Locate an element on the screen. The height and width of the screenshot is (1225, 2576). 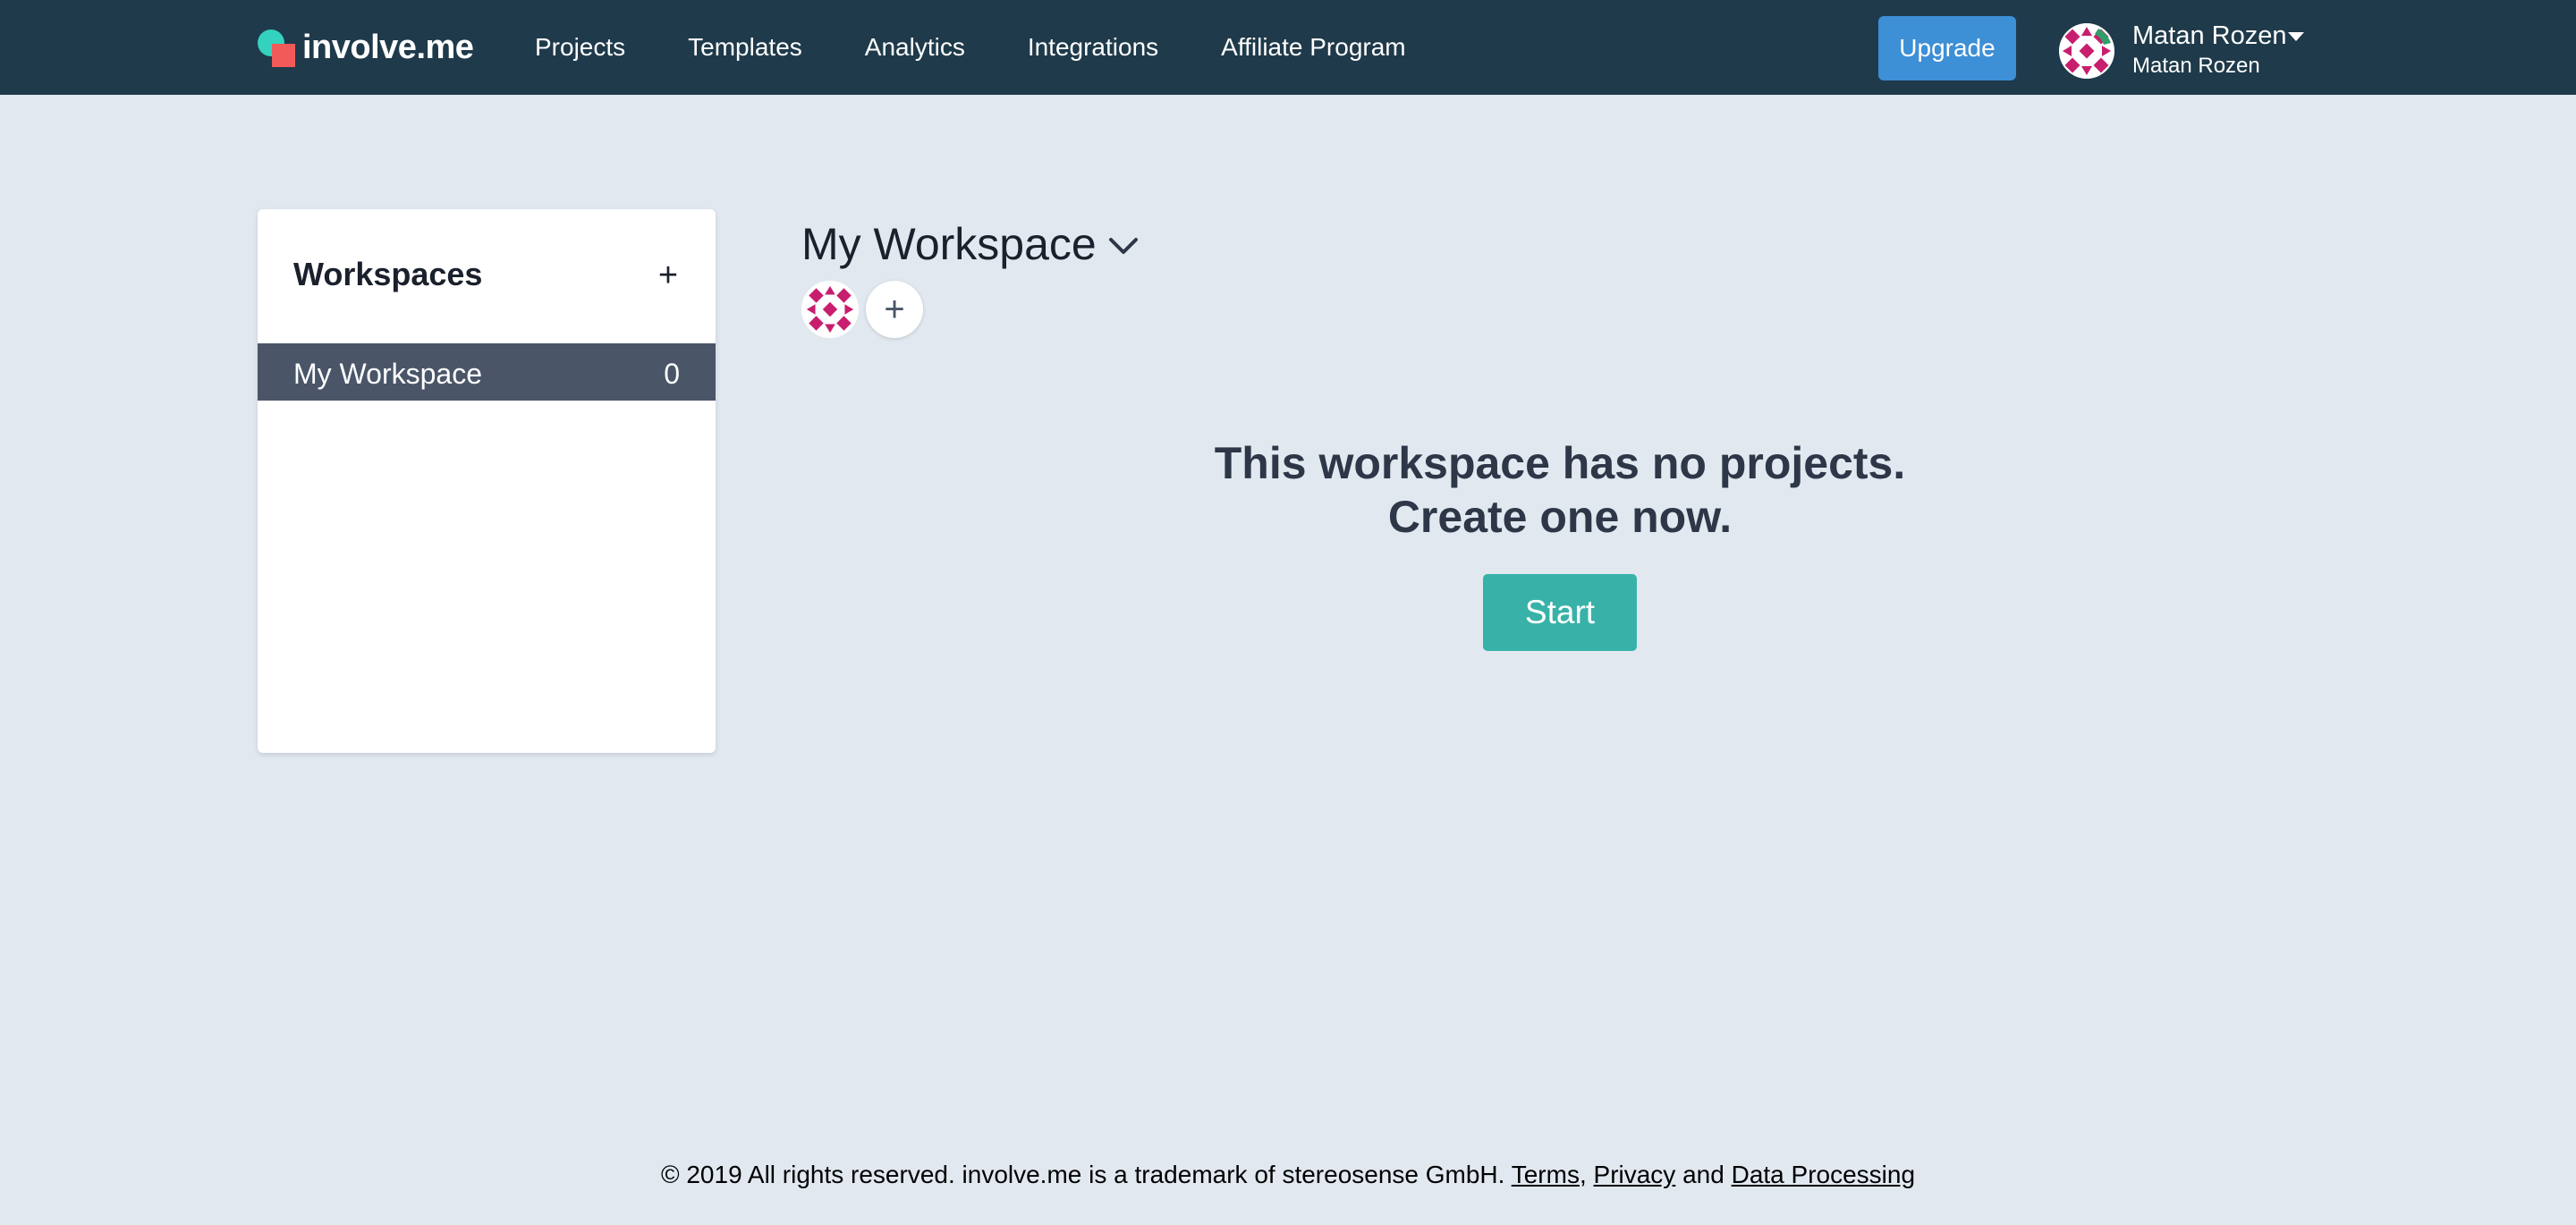
member-avatar is located at coordinates (830, 309).